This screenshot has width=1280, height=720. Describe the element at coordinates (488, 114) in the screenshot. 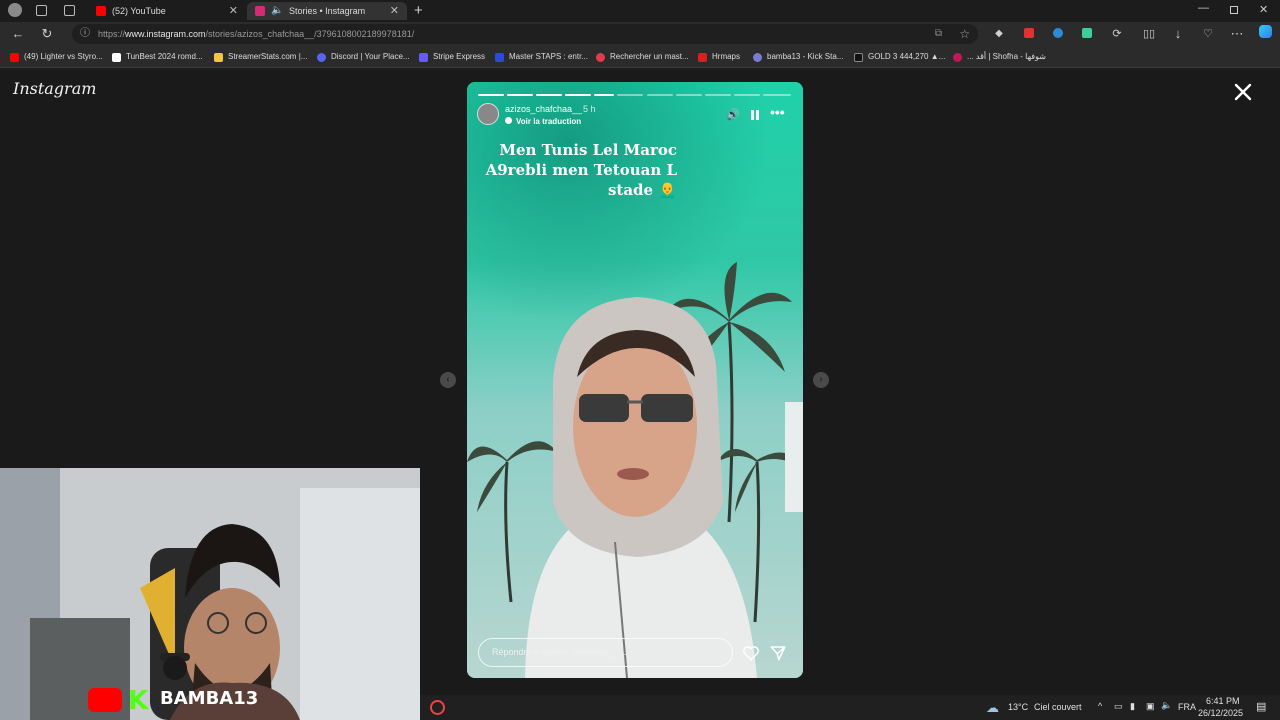

I see `avatar` at that location.